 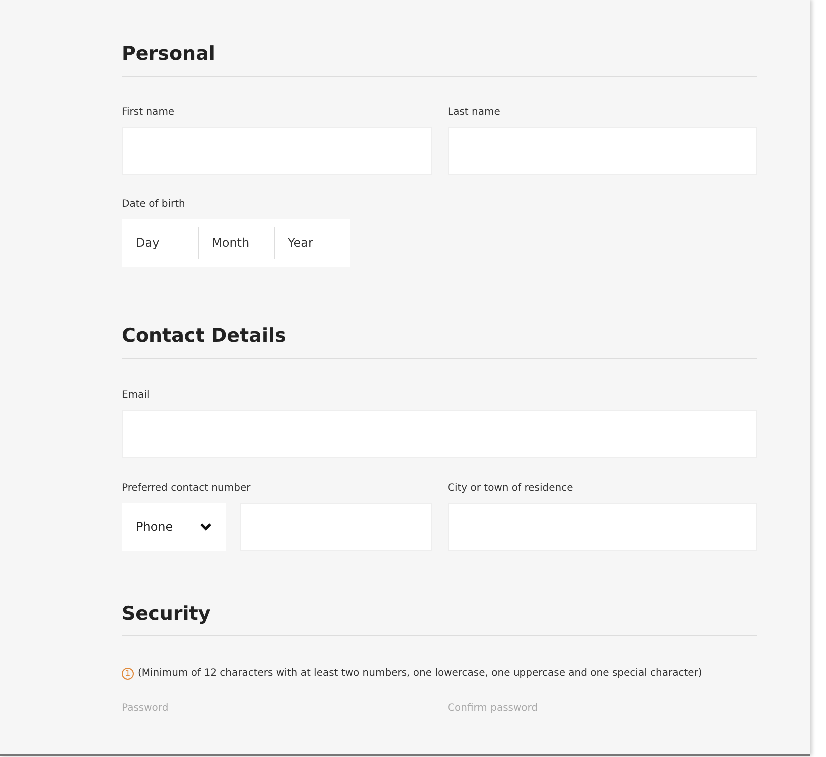 What do you see at coordinates (136, 395) in the screenshot?
I see `field-label: Email` at bounding box center [136, 395].